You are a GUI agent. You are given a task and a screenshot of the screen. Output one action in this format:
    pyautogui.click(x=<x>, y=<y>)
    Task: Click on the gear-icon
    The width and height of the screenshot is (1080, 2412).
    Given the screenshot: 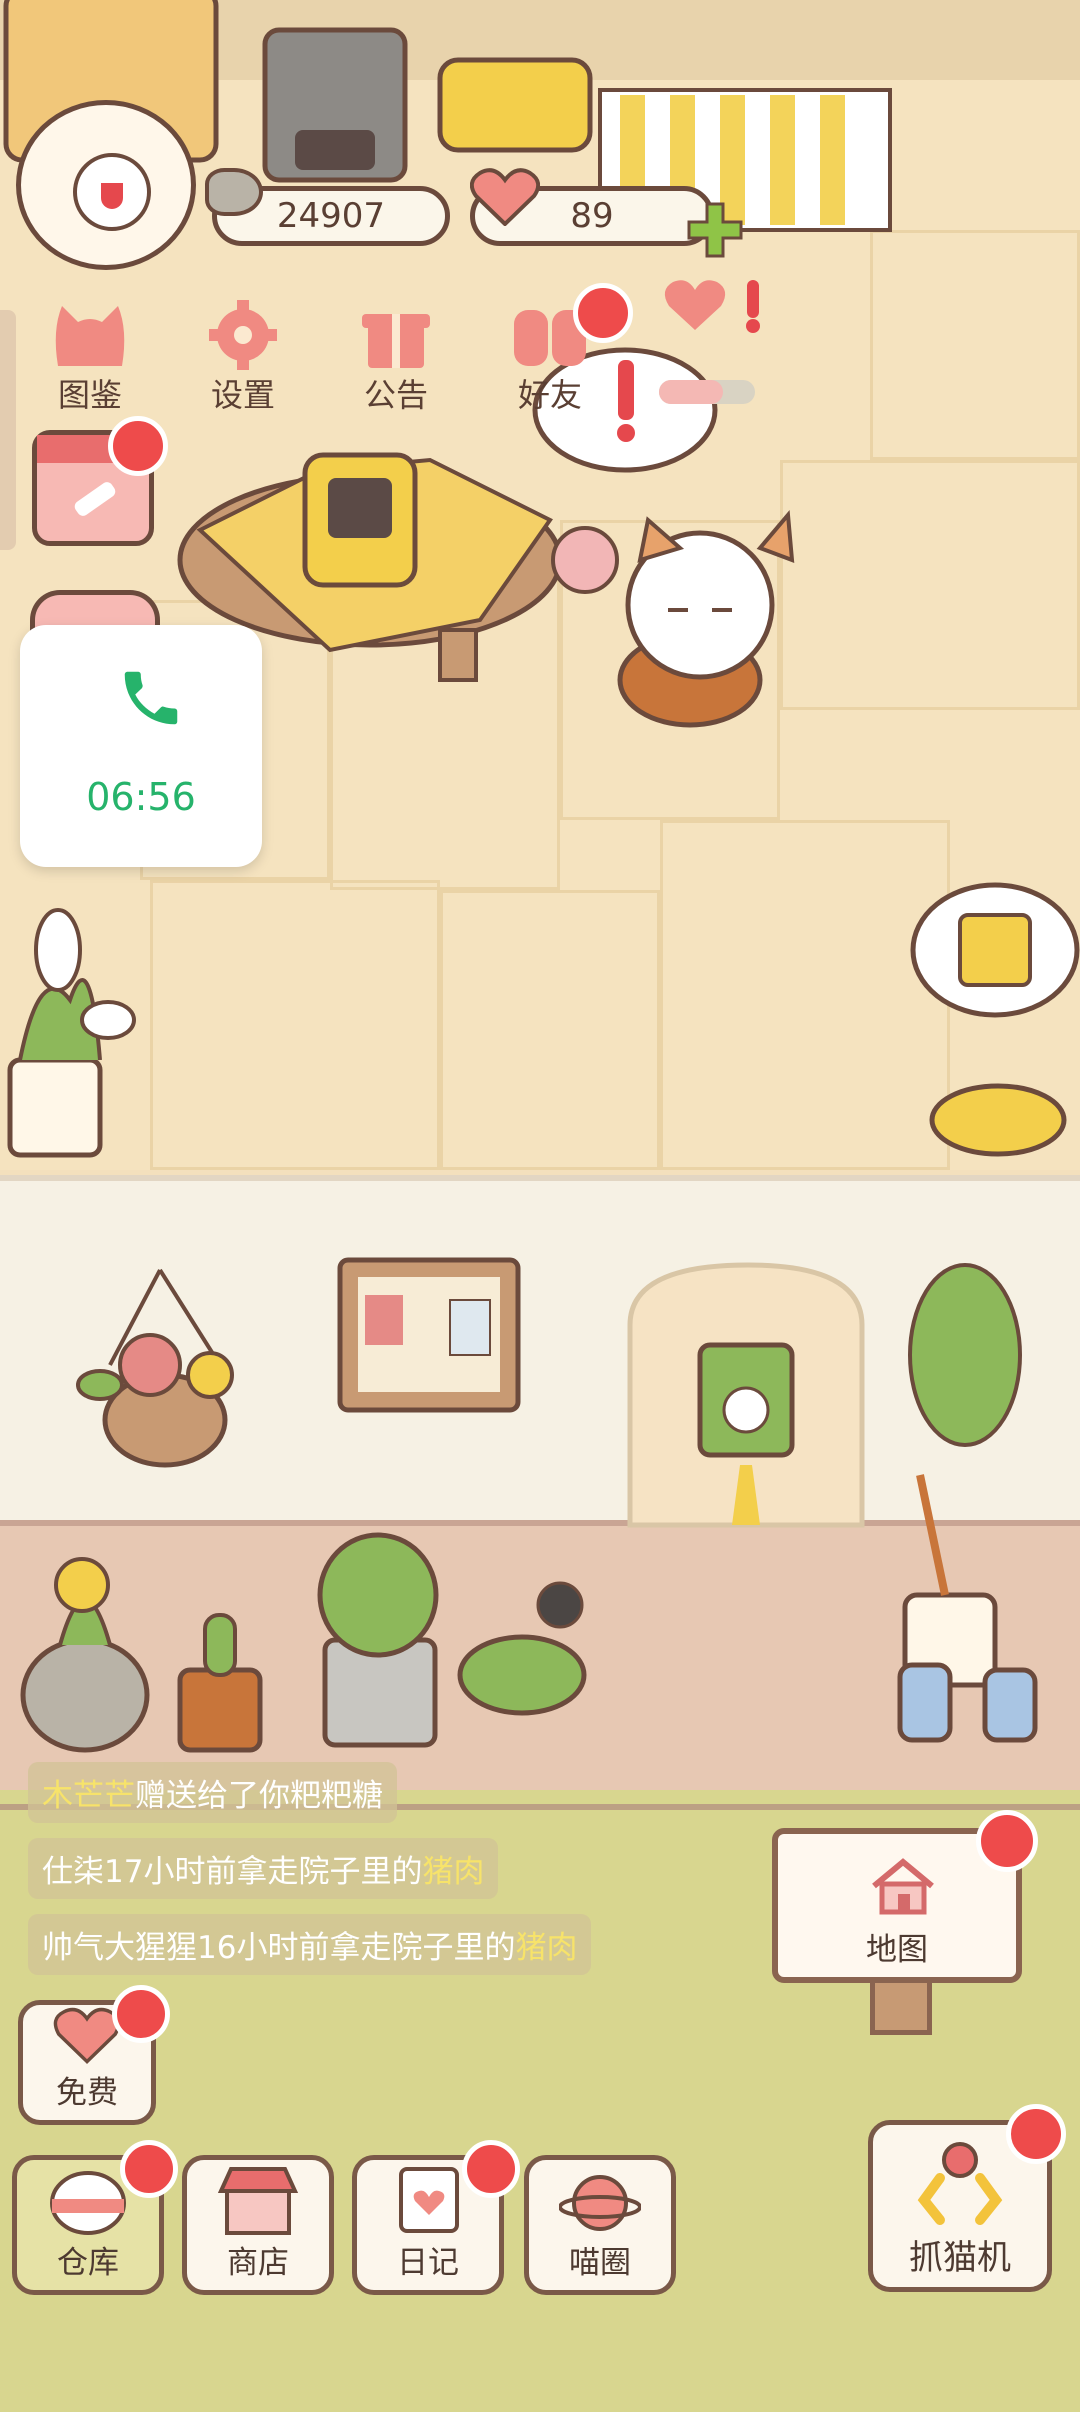 What is the action you would take?
    pyautogui.click(x=243, y=335)
    